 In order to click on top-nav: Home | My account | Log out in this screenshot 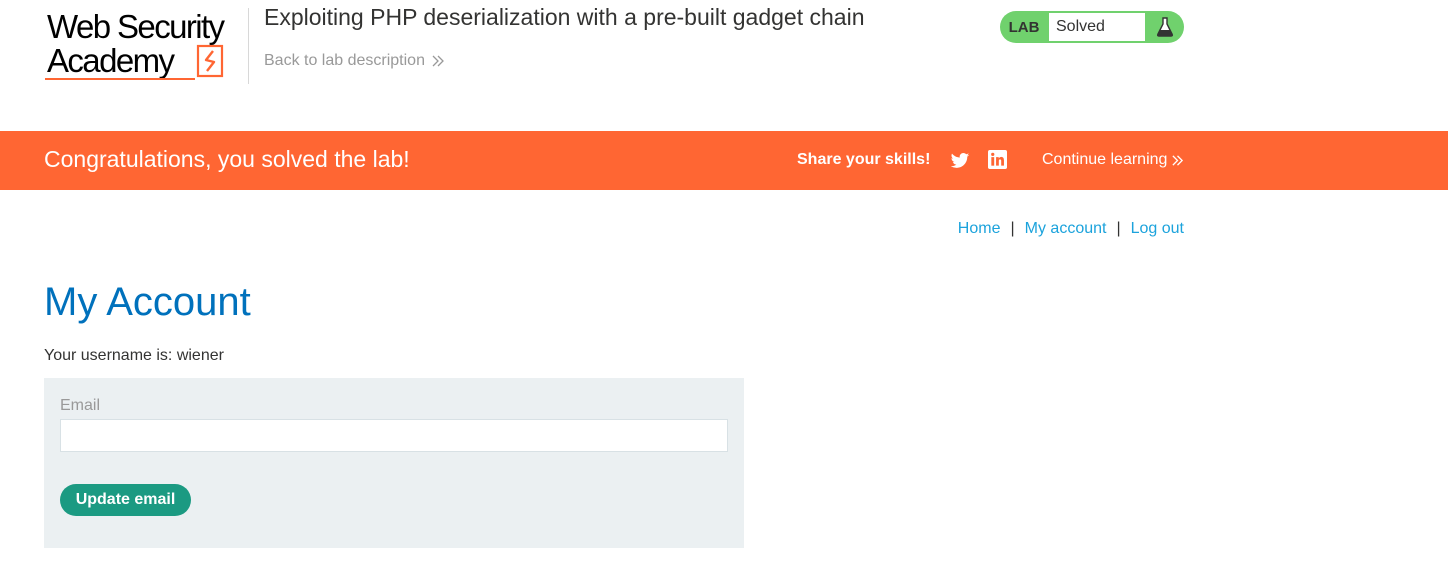, I will do `click(1071, 229)`.